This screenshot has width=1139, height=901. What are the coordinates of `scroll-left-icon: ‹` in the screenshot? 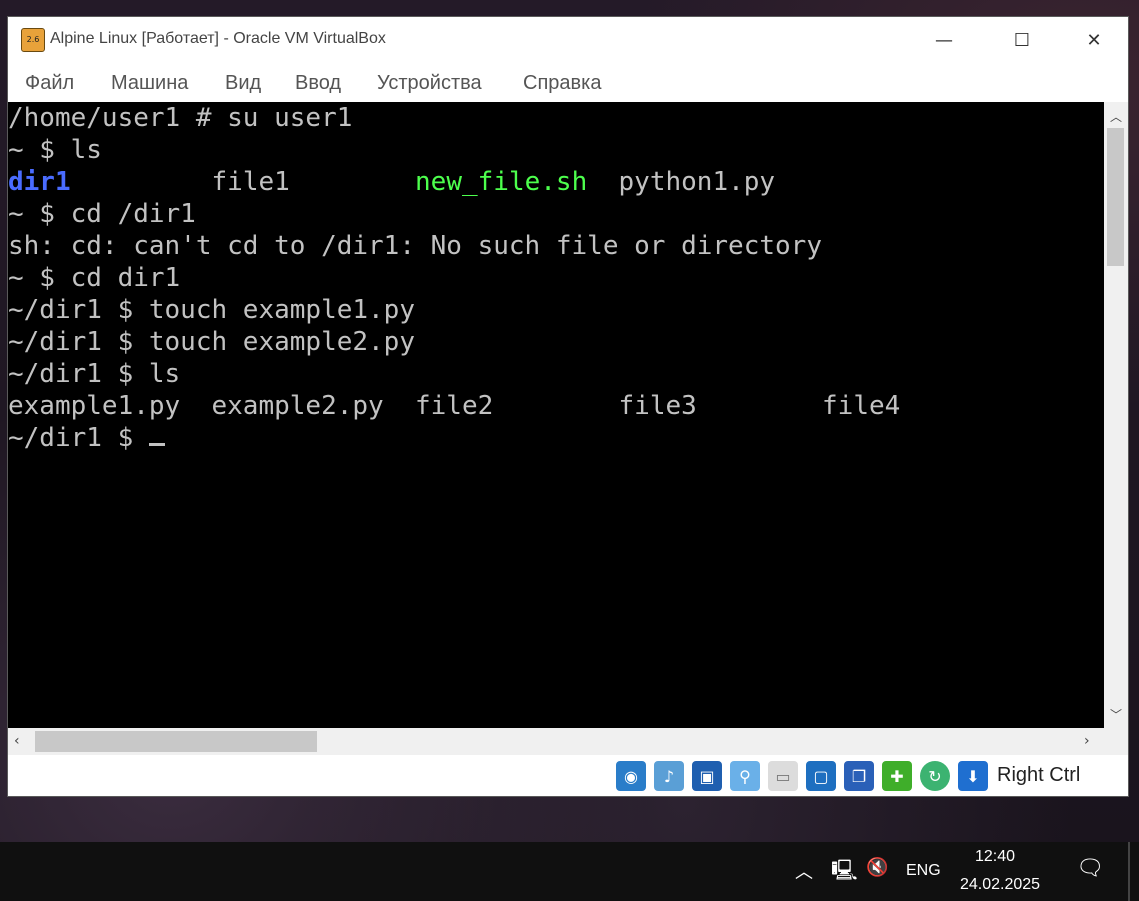 It's located at (17, 741).